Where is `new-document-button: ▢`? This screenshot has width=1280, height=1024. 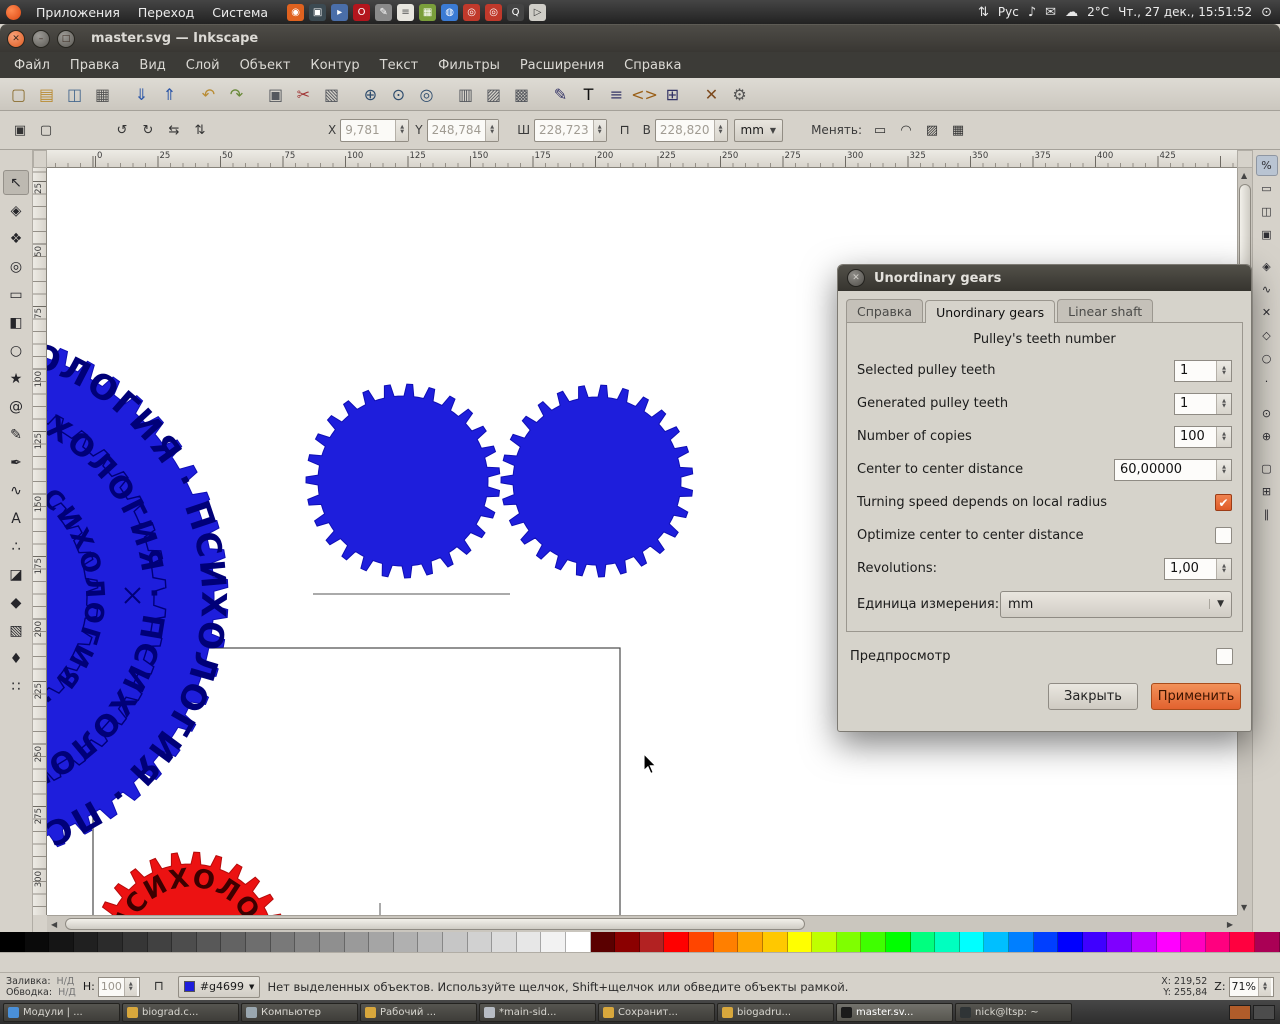 new-document-button: ▢ is located at coordinates (18, 94).